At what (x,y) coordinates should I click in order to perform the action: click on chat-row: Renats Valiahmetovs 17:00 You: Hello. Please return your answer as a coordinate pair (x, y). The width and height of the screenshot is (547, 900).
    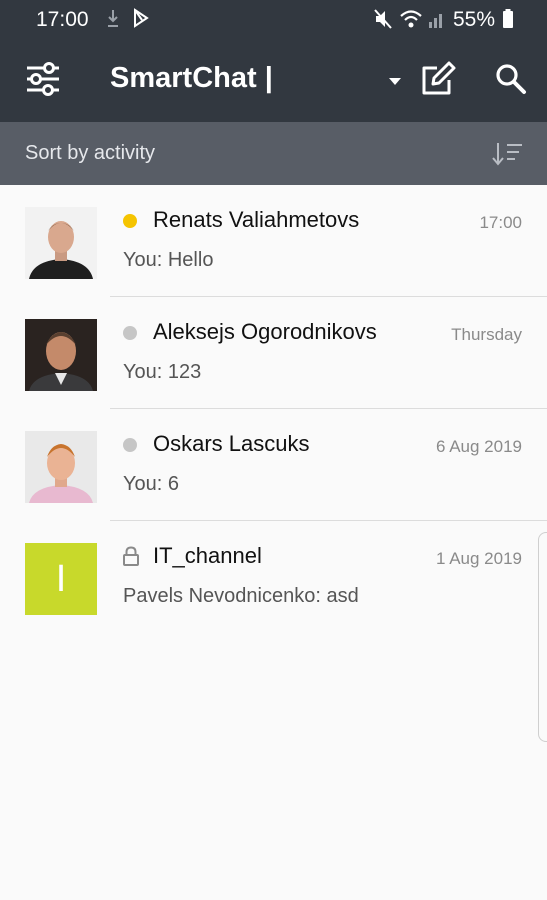
    Looking at the image, I should click on (273, 241).